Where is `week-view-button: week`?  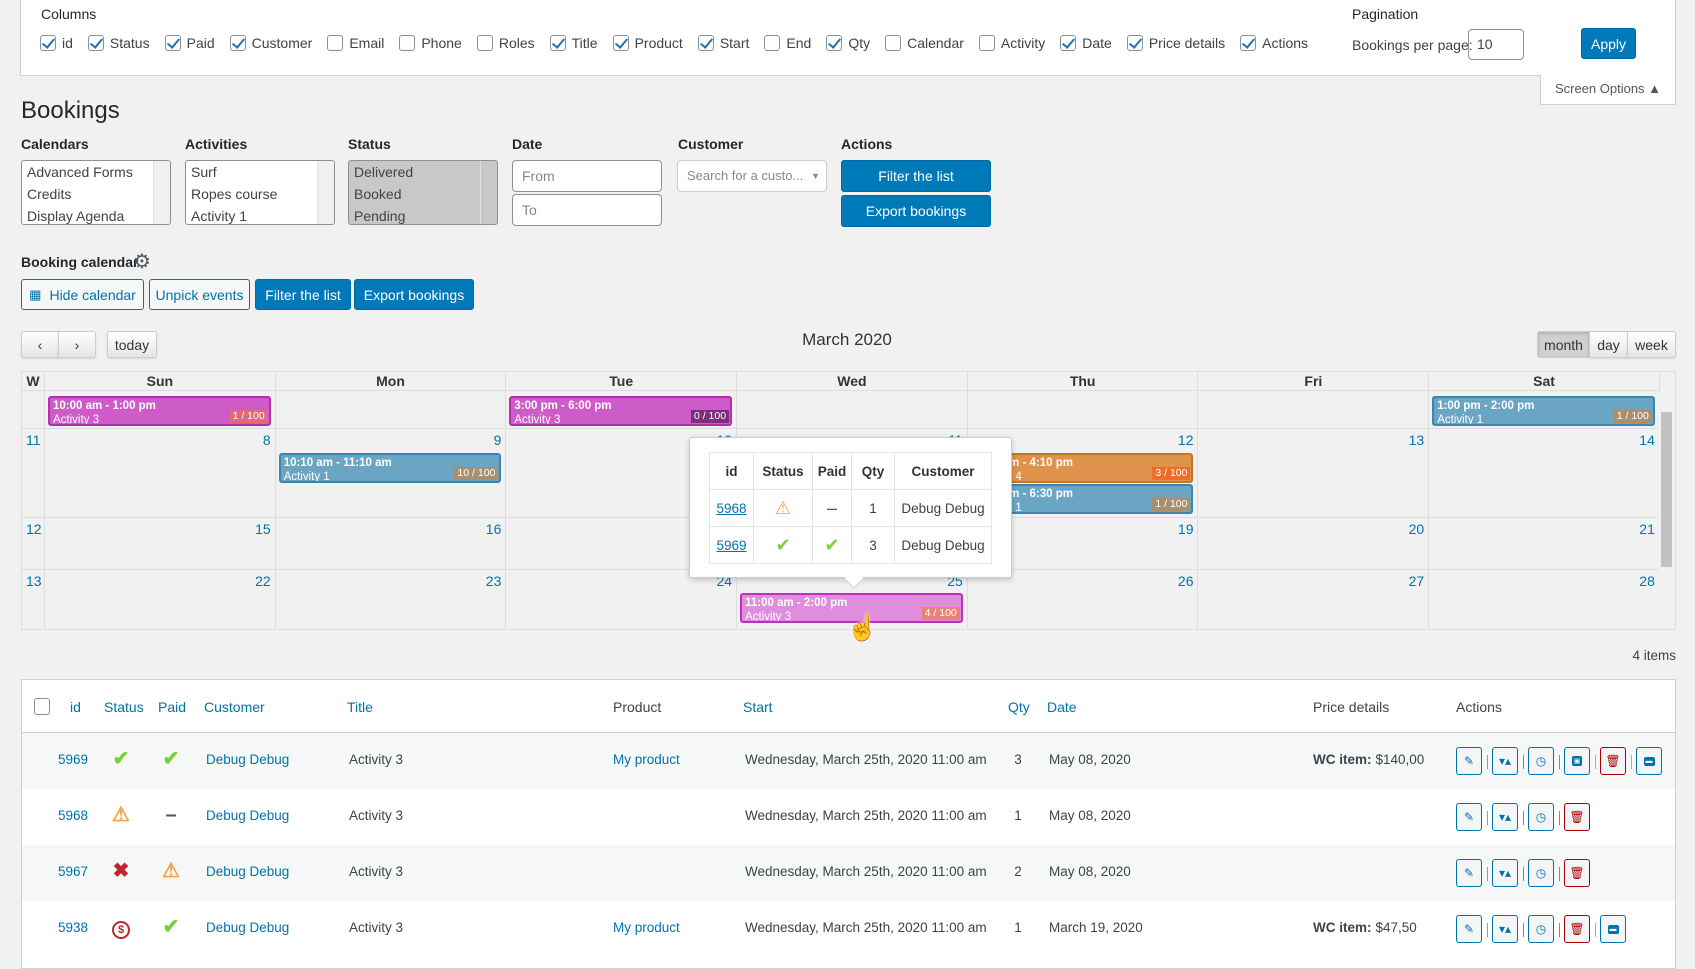
week-view-button: week is located at coordinates (1651, 344).